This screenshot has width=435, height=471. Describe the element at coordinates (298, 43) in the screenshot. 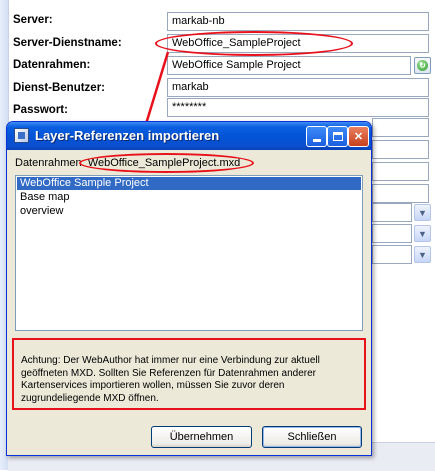

I see `service-name-field: WebOffice_SampleProject` at that location.